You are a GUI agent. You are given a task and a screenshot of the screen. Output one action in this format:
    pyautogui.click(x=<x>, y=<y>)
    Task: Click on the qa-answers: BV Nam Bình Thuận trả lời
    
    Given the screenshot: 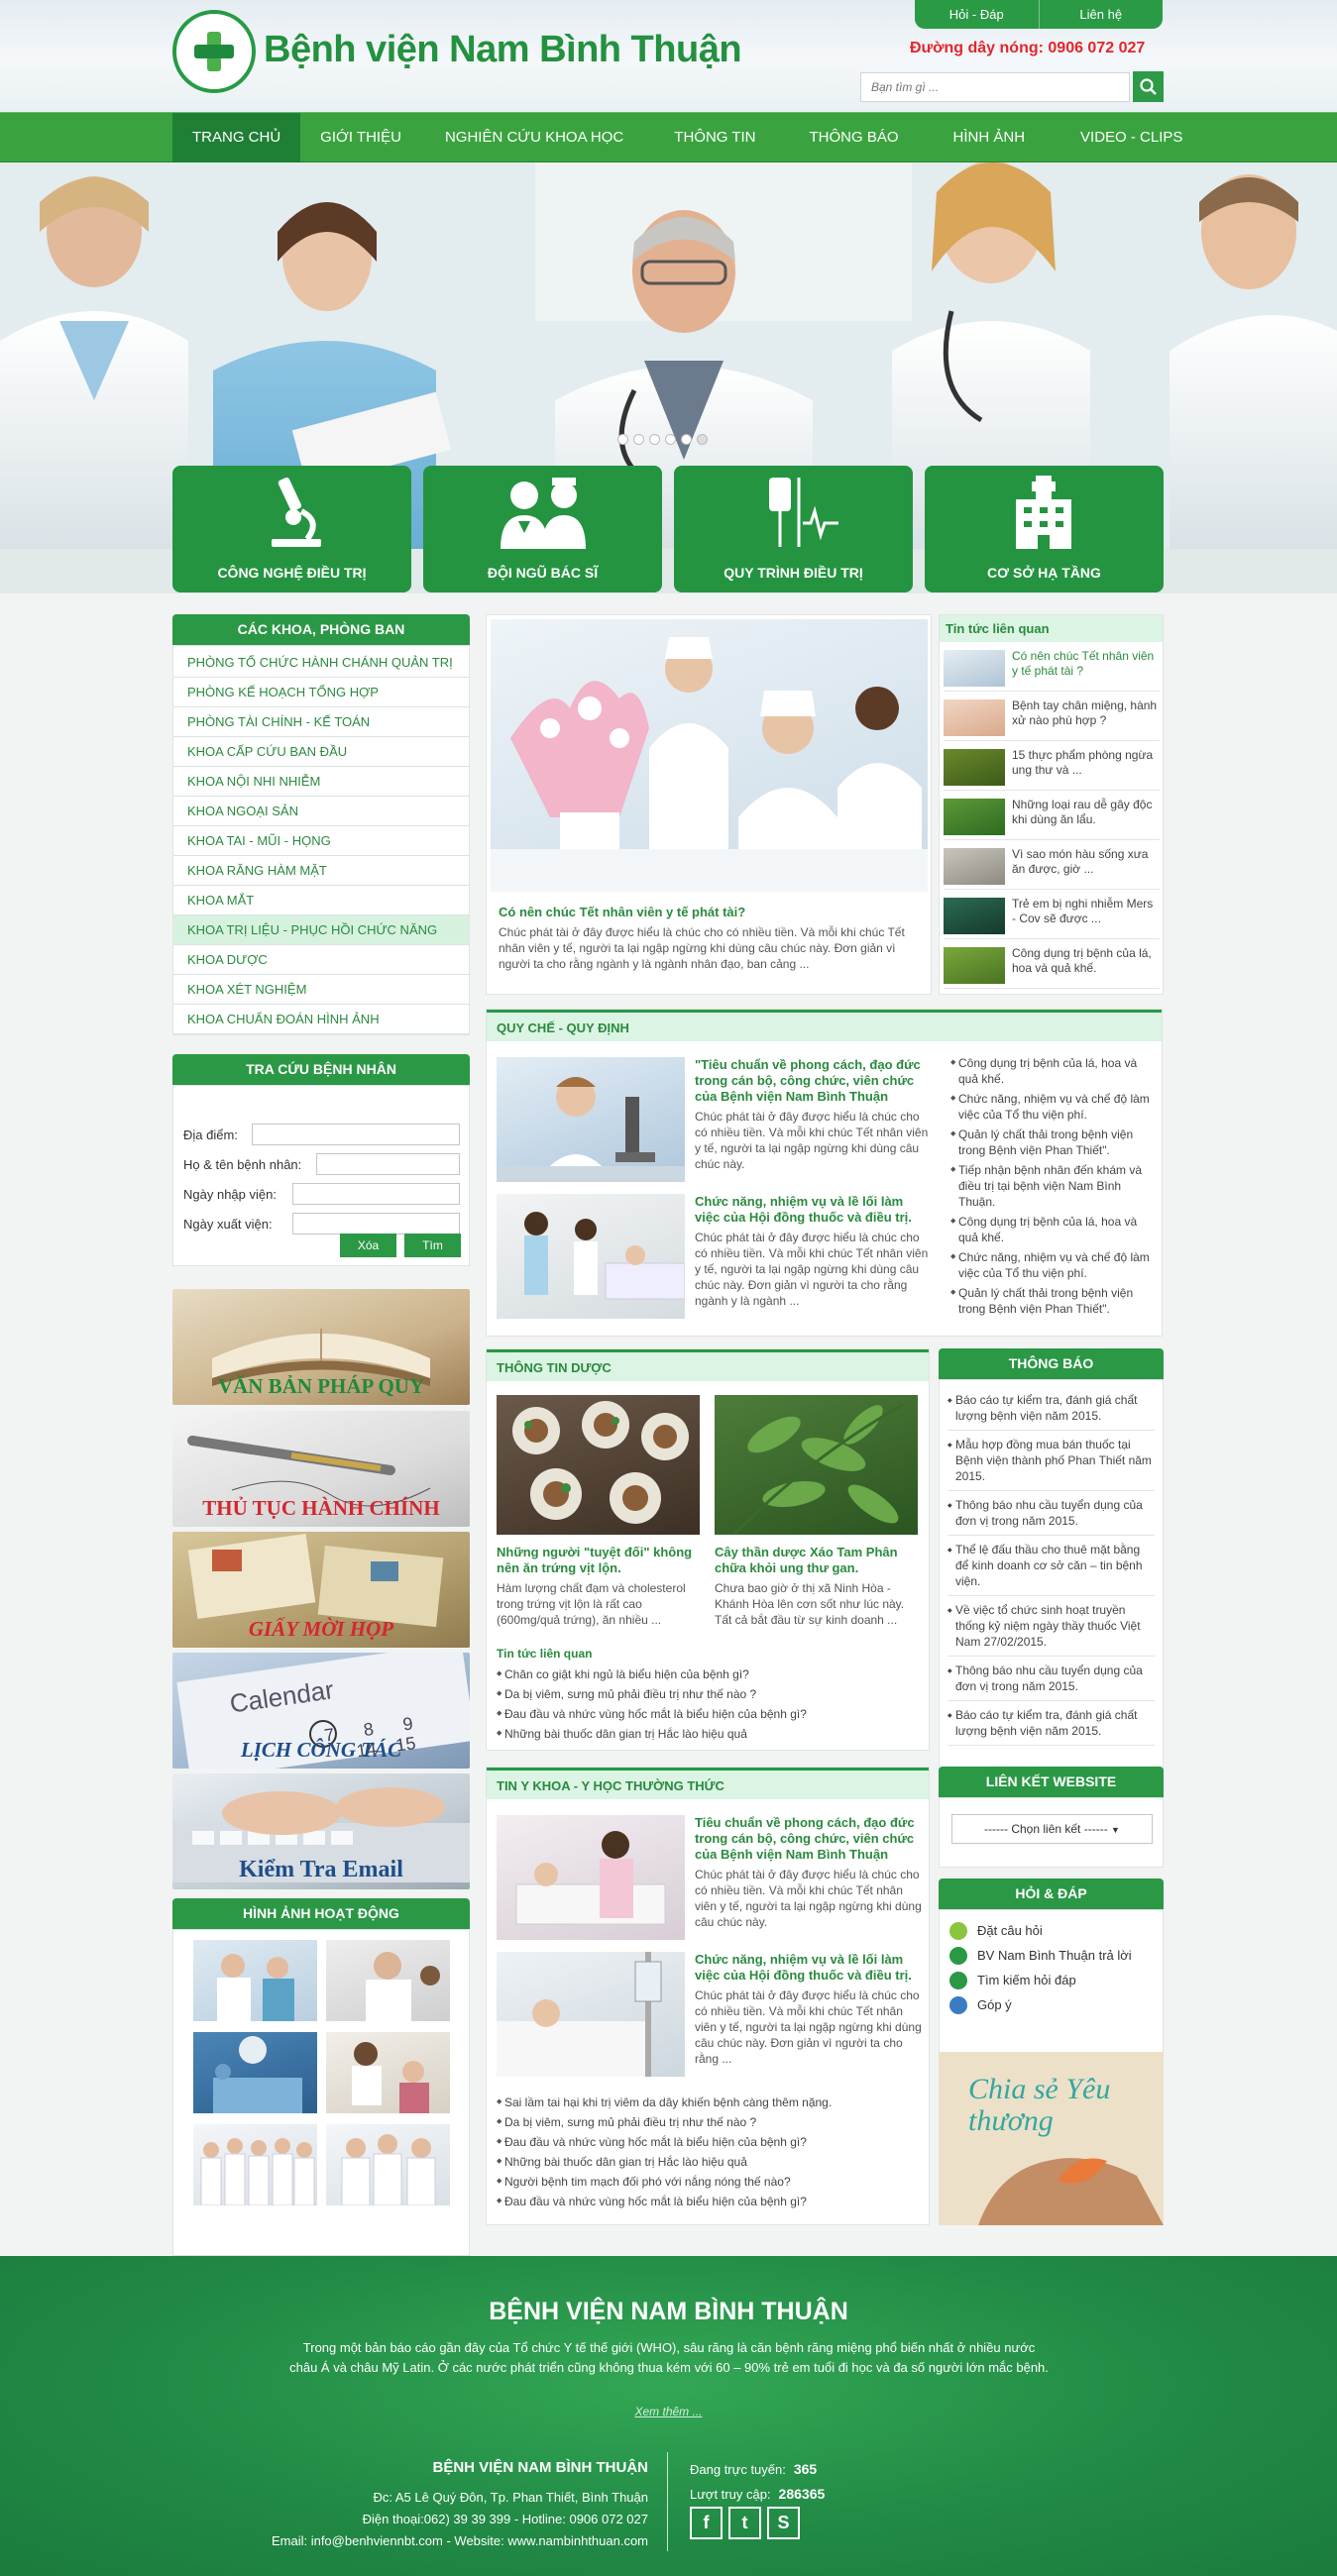 What is the action you would take?
    pyautogui.click(x=1051, y=1956)
    